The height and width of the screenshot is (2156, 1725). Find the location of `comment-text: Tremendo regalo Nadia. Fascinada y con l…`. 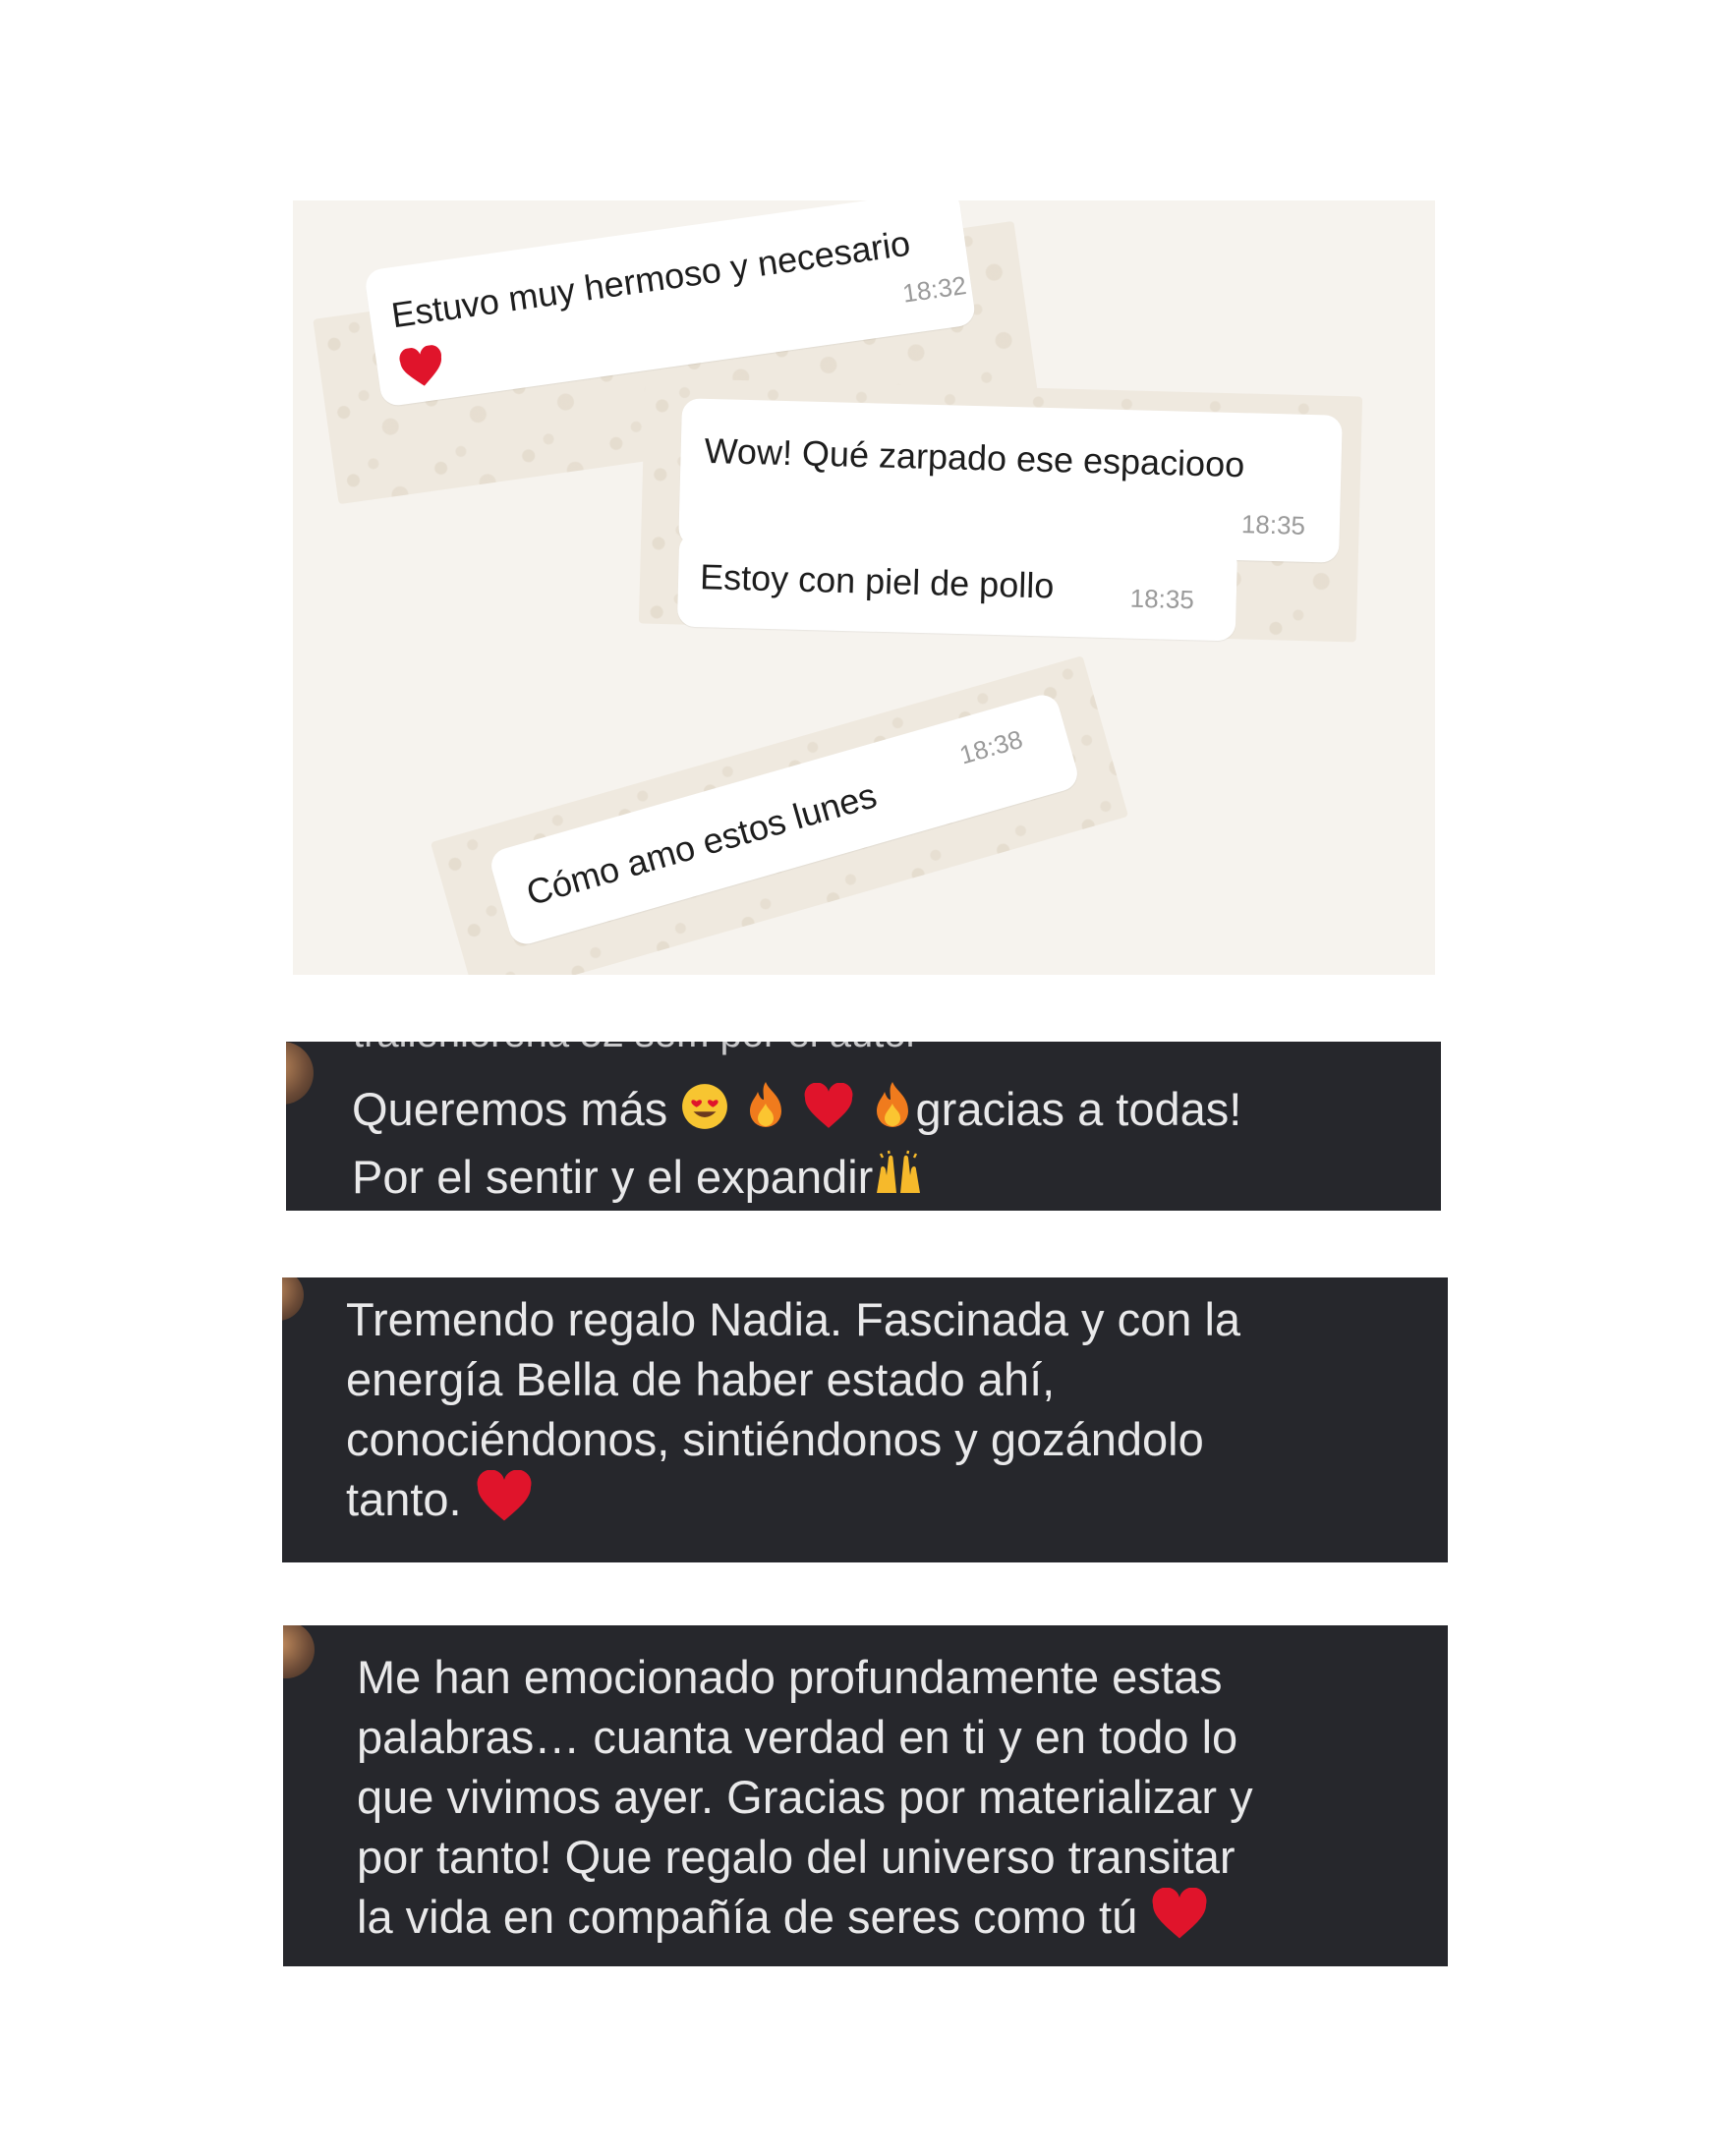

comment-text: Tremendo regalo Nadia. Fascinada y con l… is located at coordinates (793, 1413).